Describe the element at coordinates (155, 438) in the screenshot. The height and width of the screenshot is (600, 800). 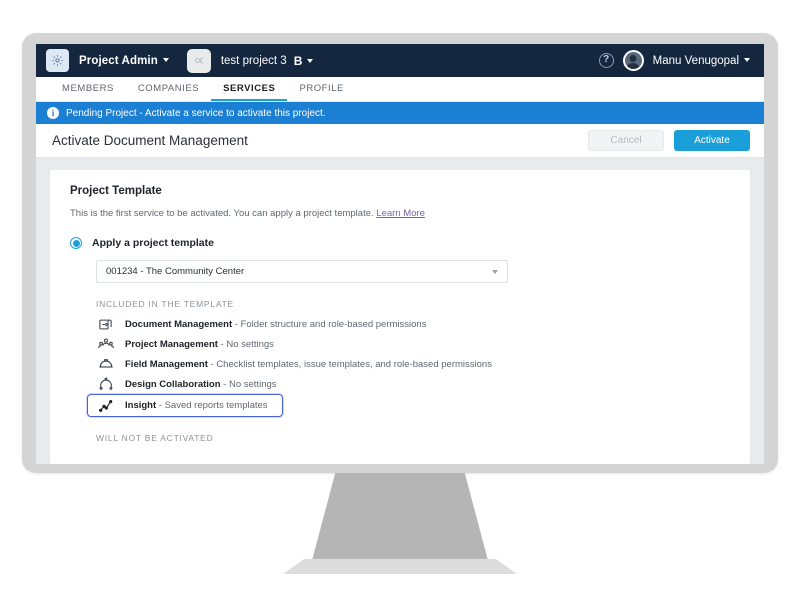
I see `will-not-be-activated-label: WILL NOT BE ACTIVATED` at that location.